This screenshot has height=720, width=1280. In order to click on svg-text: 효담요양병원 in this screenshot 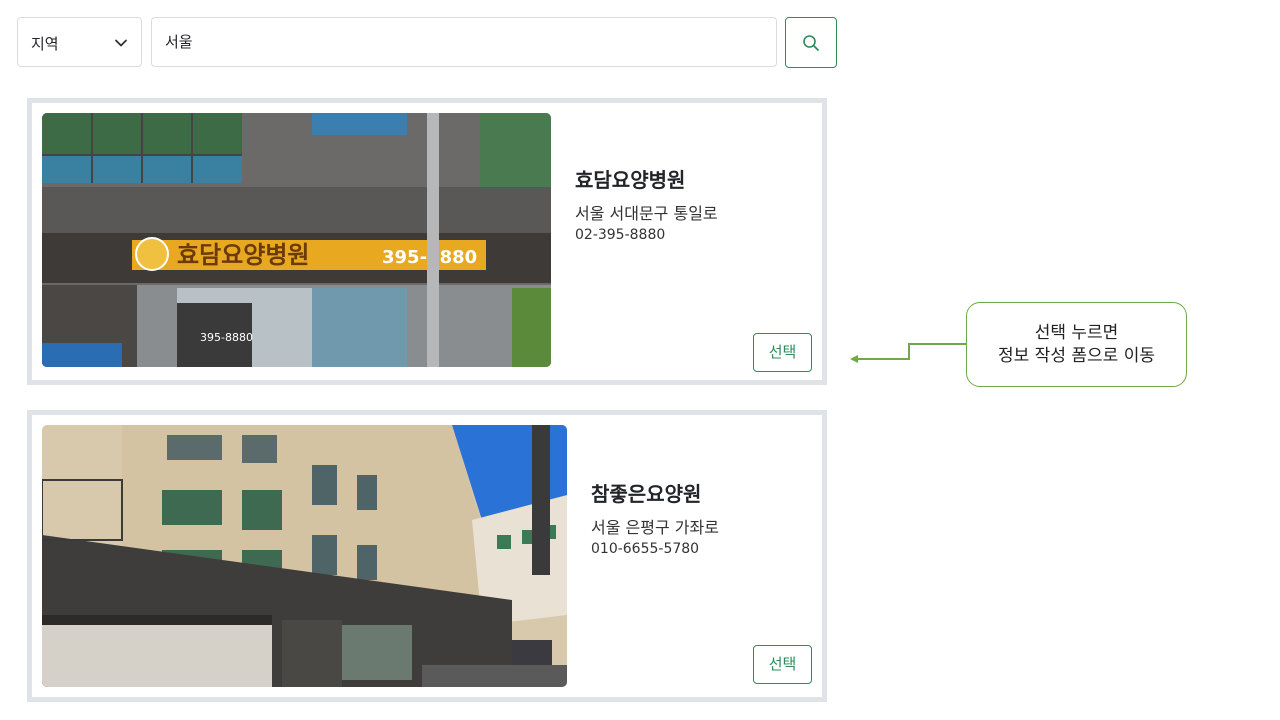, I will do `click(243, 255)`.